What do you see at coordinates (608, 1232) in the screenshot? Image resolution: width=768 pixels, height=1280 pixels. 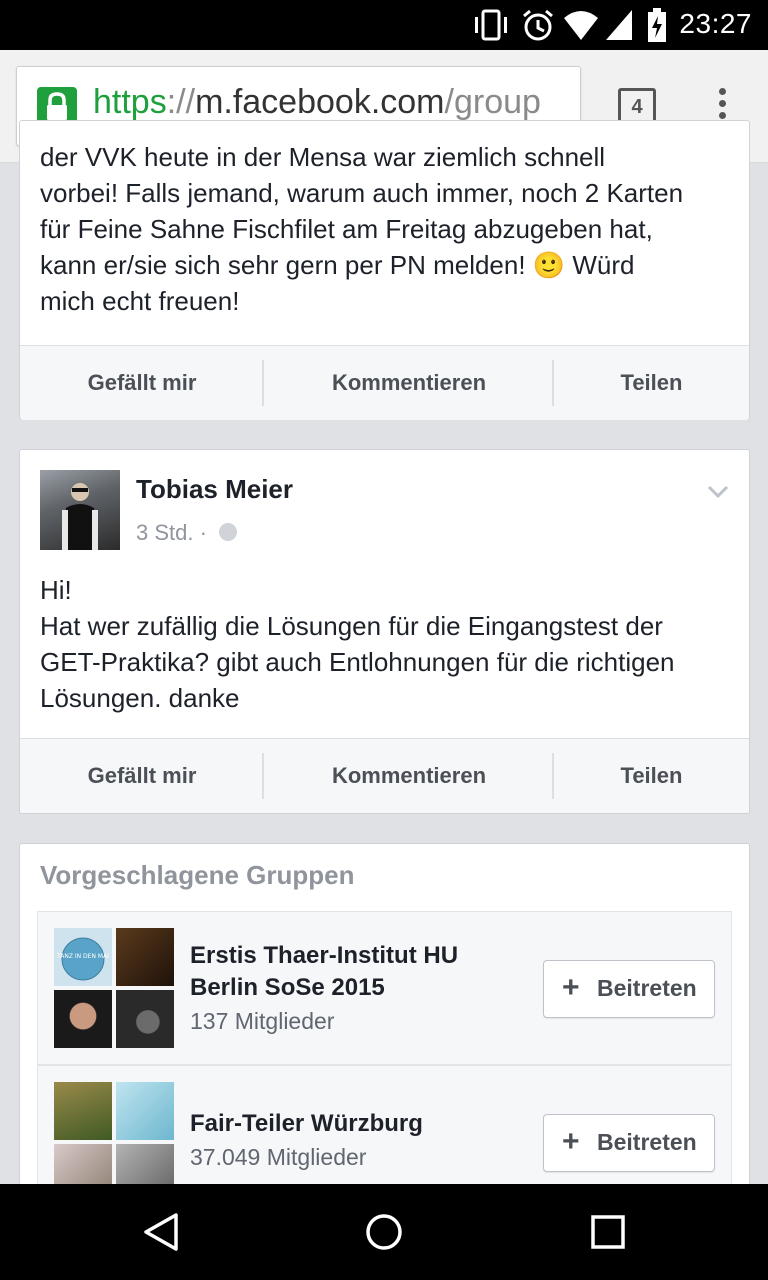 I see `recents-icon` at bounding box center [608, 1232].